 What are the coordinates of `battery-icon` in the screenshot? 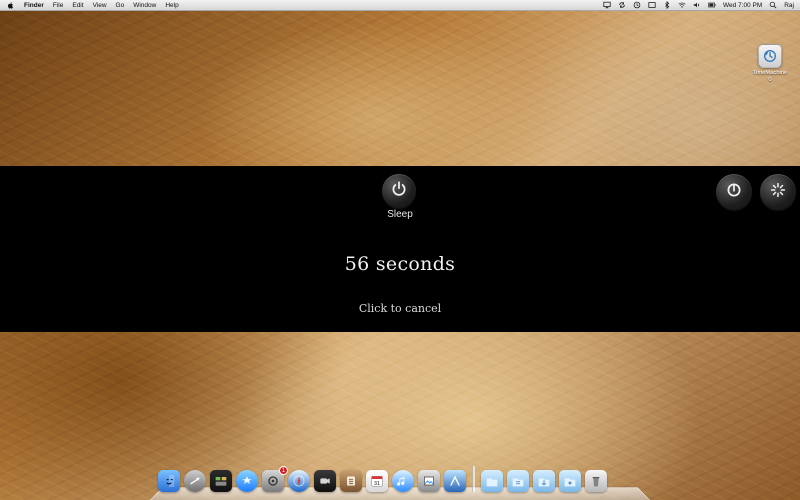 It's located at (712, 5).